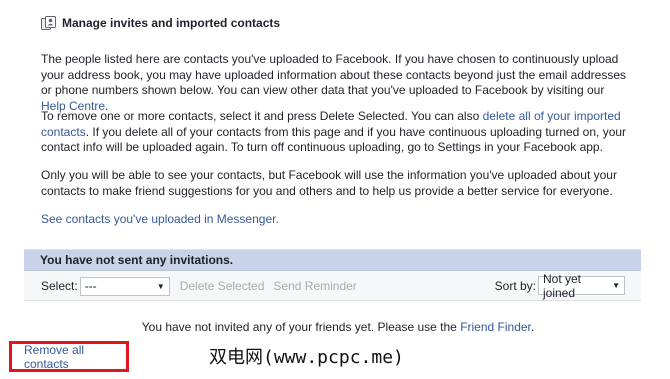  Describe the element at coordinates (75, 357) in the screenshot. I see `remove-all-contacts-link: Remove all contacts` at that location.